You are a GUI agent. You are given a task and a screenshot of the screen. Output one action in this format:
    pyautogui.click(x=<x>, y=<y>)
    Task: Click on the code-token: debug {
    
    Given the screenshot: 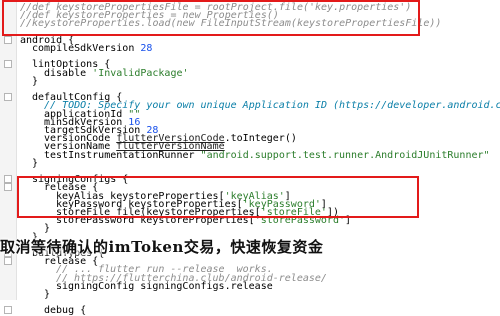 What is the action you would take?
    pyautogui.click(x=65, y=310)
    